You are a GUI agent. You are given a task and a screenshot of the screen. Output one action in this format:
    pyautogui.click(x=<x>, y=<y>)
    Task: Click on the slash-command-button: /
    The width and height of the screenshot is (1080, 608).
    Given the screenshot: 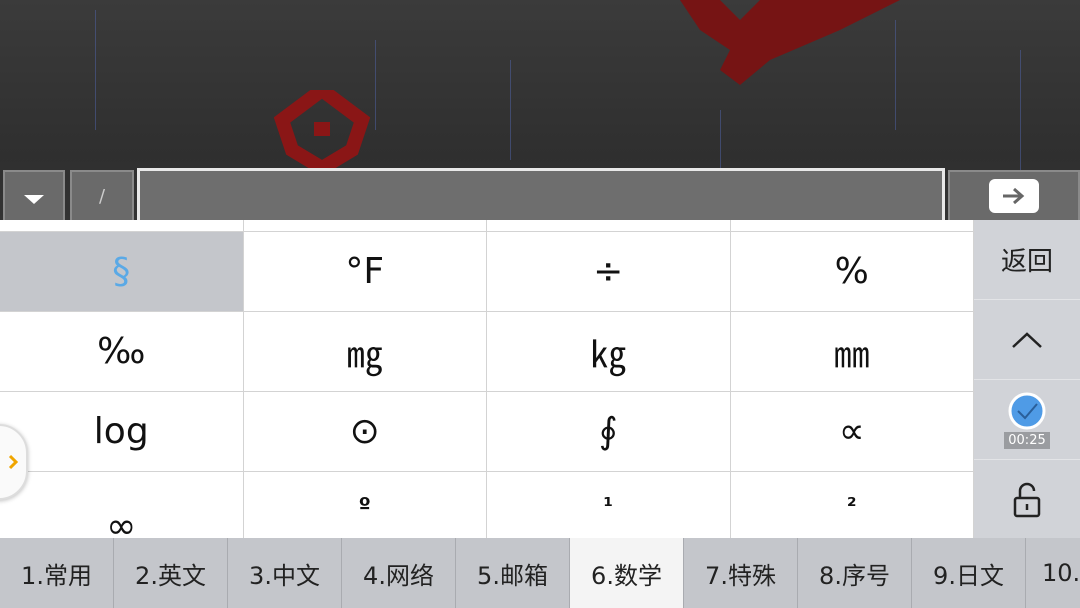 What is the action you would take?
    pyautogui.click(x=102, y=196)
    